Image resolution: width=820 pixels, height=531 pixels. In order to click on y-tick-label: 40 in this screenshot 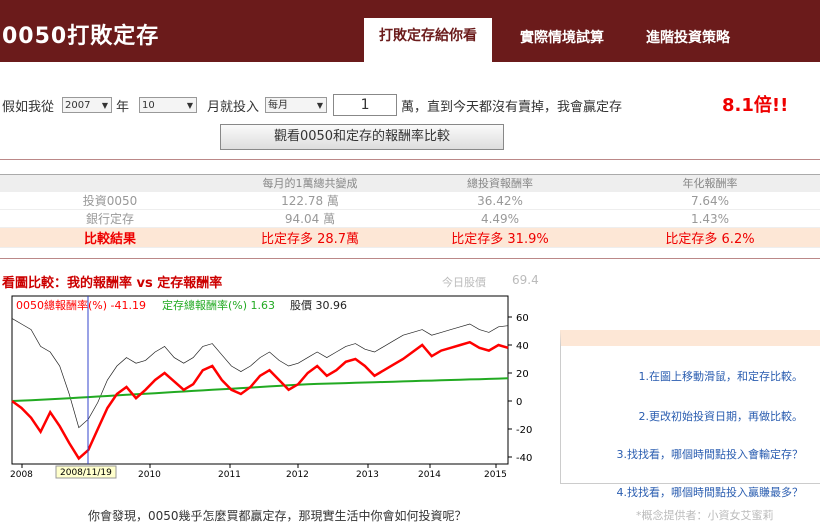, I will do `click(522, 346)`.